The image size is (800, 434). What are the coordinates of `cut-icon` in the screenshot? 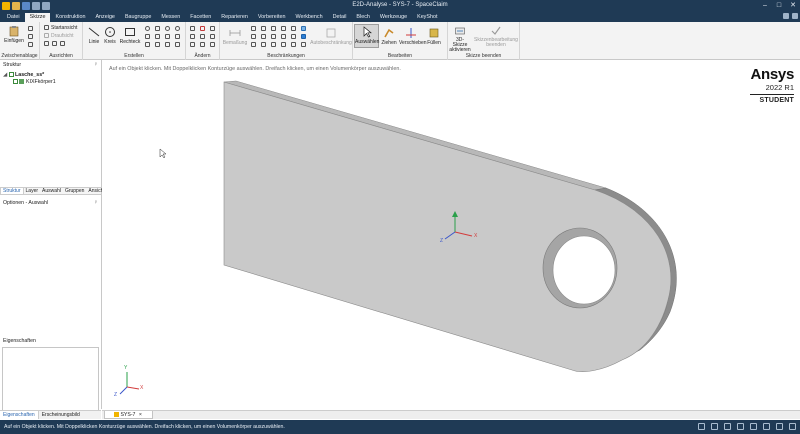 It's located at (30, 28).